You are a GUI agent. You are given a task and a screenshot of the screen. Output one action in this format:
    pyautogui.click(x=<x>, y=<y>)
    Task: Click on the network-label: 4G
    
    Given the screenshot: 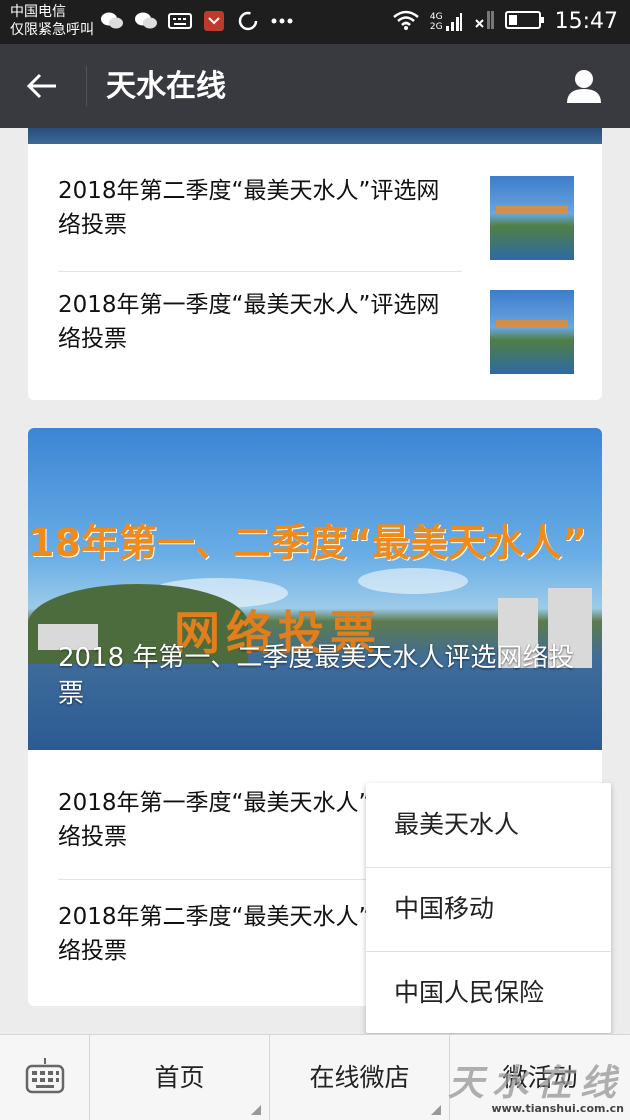 What is the action you would take?
    pyautogui.click(x=436, y=17)
    